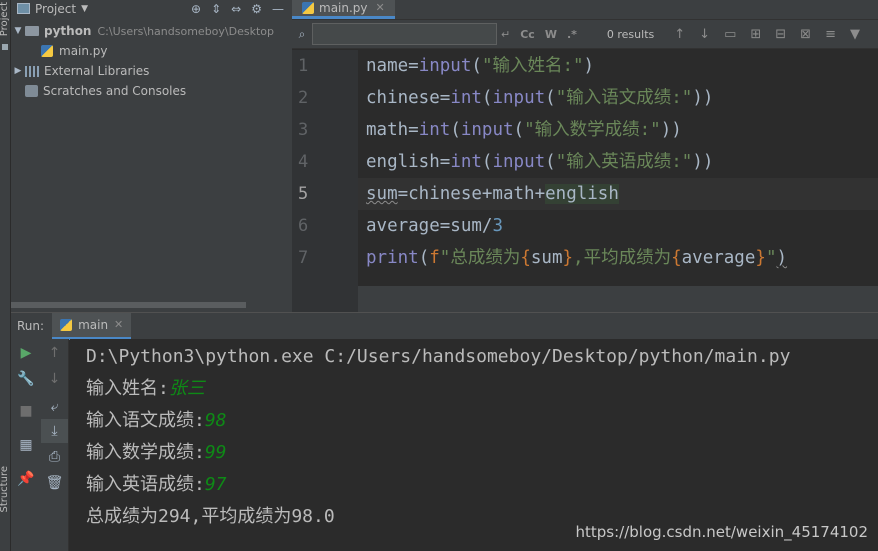 This screenshot has height=551, width=878. I want to click on line-number: 1, so click(303, 66).